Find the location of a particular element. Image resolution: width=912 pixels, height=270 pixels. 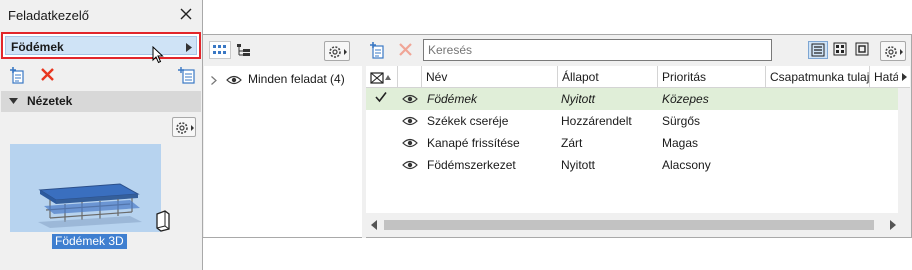

close-icon is located at coordinates (186, 14).